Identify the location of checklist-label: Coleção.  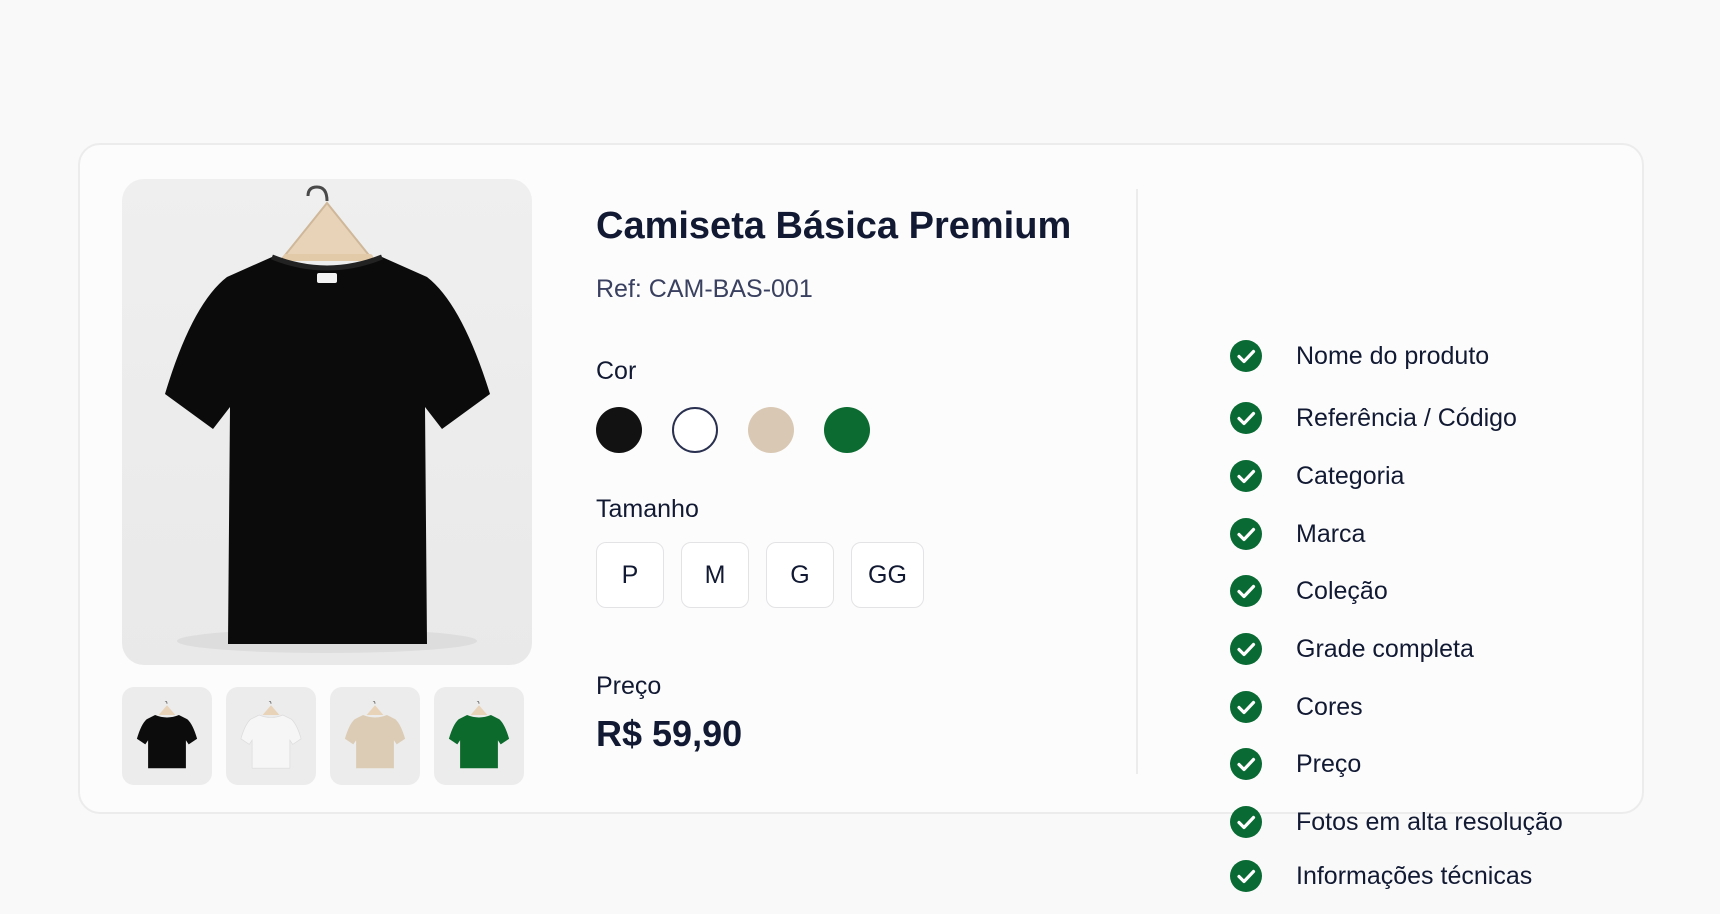
(1342, 590).